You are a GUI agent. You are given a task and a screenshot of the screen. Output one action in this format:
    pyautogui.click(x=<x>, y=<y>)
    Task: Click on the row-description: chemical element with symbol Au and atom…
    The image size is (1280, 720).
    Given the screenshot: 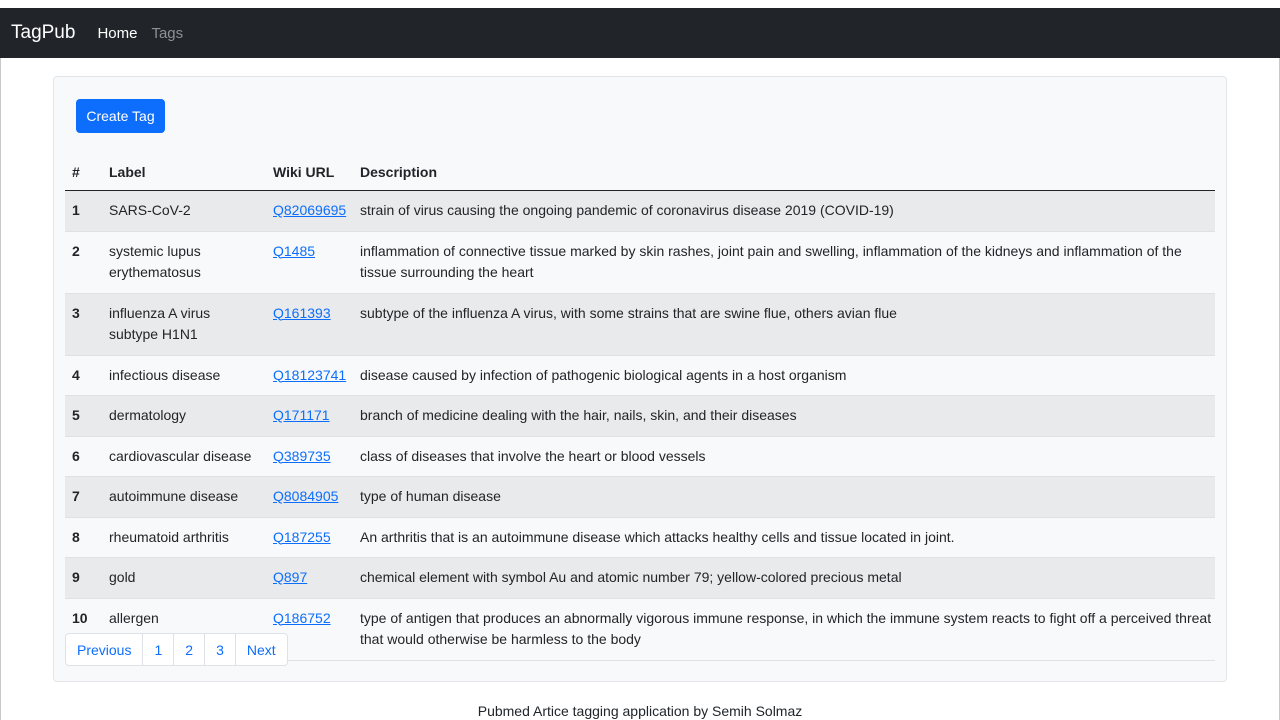 What is the action you would take?
    pyautogui.click(x=784, y=578)
    